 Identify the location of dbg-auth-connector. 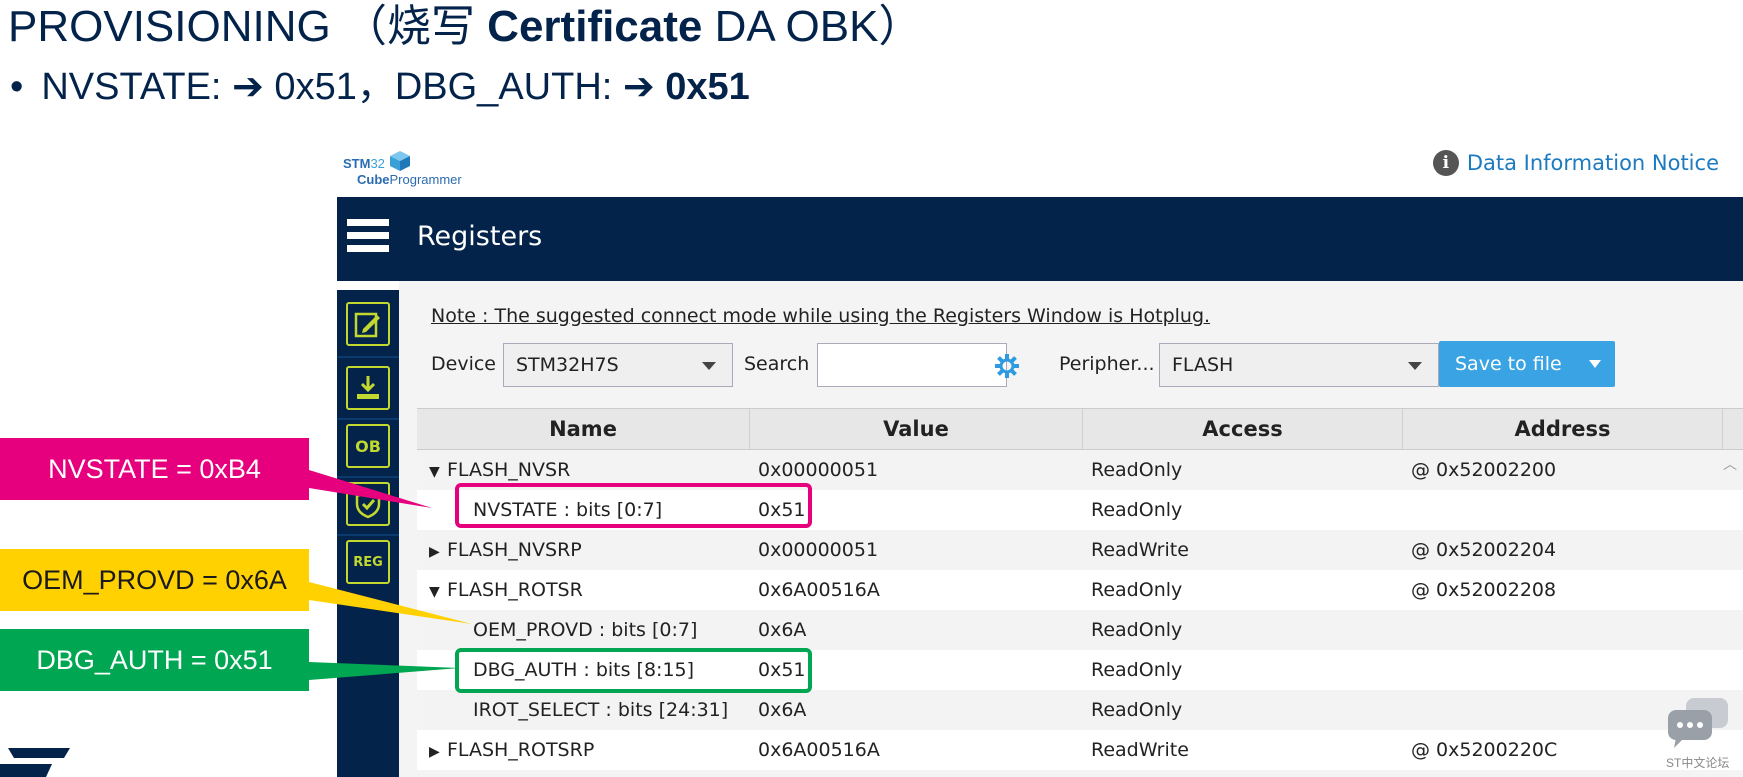
(384, 671).